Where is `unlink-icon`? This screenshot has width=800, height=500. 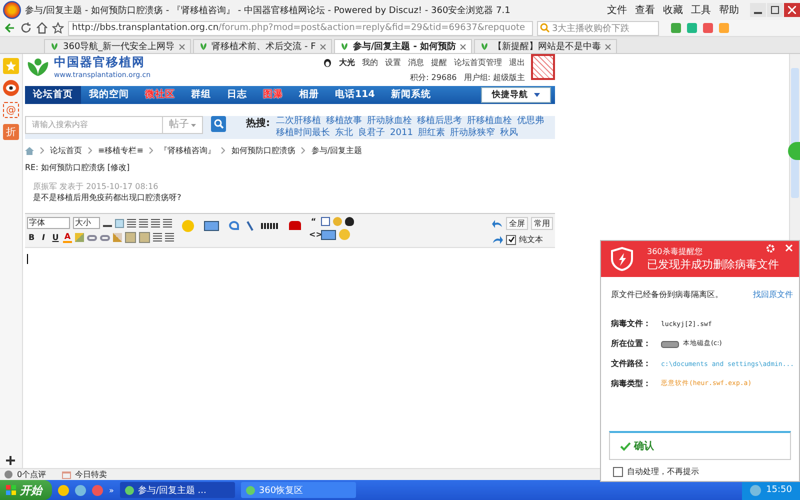
unlink-icon is located at coordinates (105, 237).